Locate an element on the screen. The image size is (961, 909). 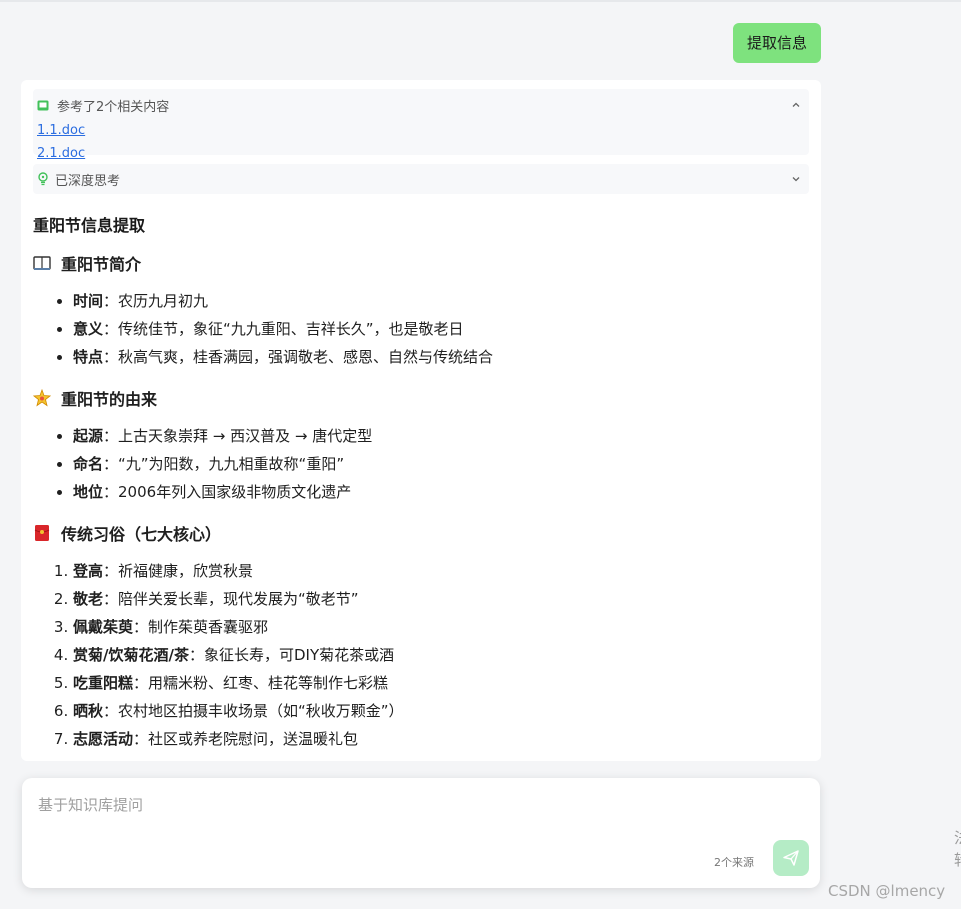
section-heading-text: 重阳节的由来 is located at coordinates (109, 399).